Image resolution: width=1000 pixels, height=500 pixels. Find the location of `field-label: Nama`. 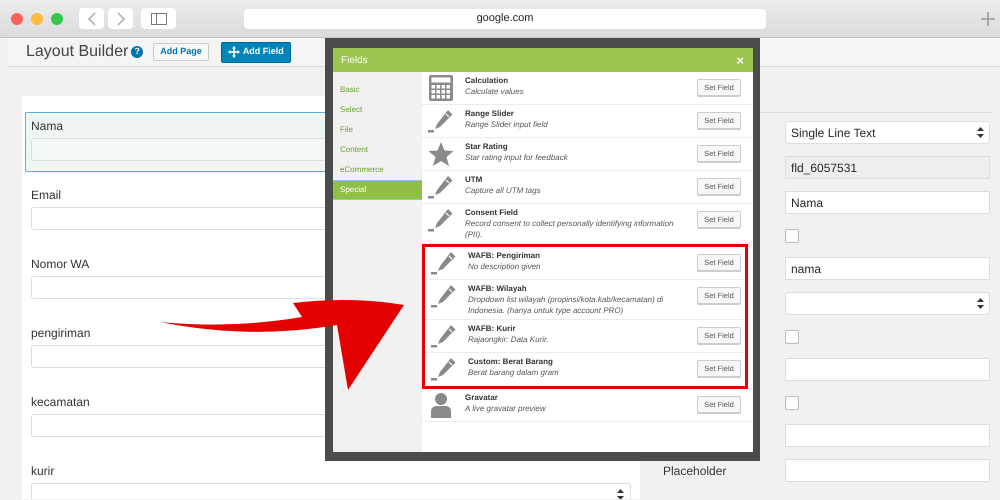

field-label: Nama is located at coordinates (47, 126).